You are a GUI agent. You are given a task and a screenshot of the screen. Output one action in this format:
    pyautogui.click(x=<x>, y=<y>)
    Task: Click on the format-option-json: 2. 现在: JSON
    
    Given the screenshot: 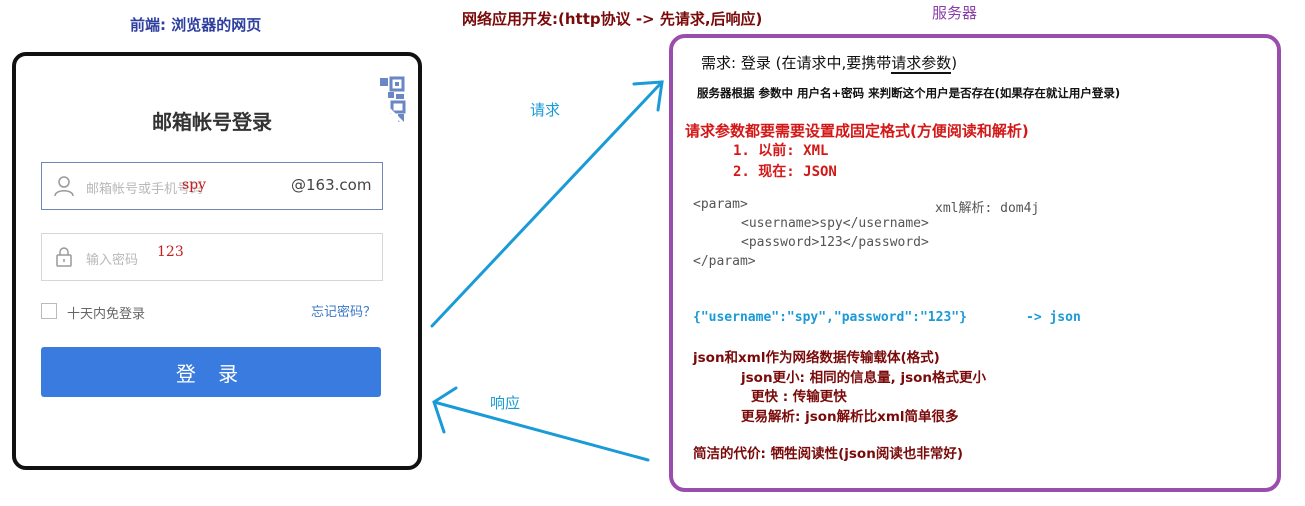 What is the action you would take?
    pyautogui.click(x=785, y=172)
    